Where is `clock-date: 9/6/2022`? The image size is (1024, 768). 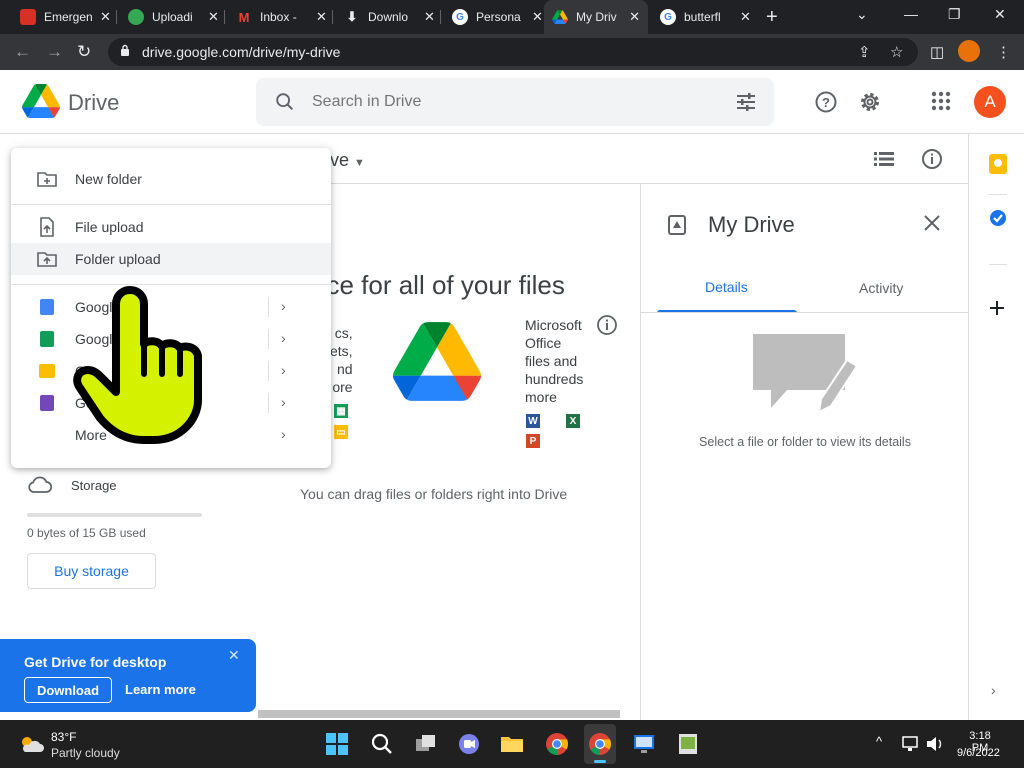 clock-date: 9/6/2022 is located at coordinates (978, 753).